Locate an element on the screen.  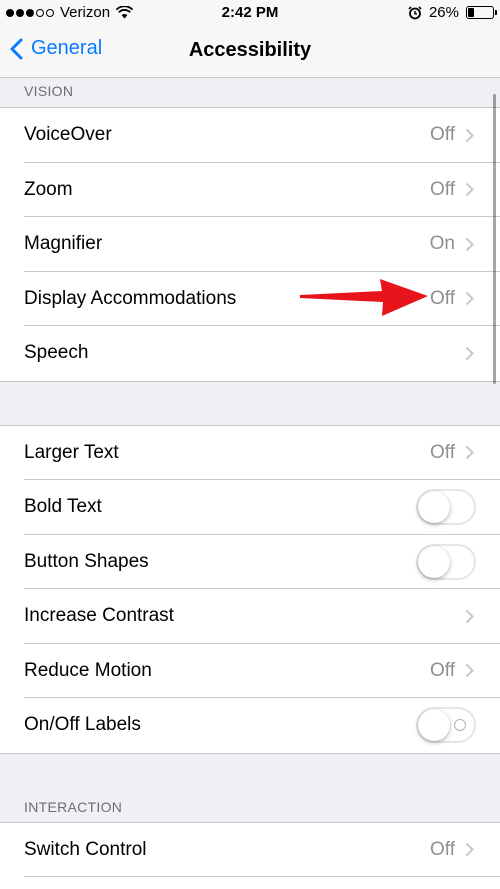
row-larger-text: Larger Text Off is located at coordinates (250, 453).